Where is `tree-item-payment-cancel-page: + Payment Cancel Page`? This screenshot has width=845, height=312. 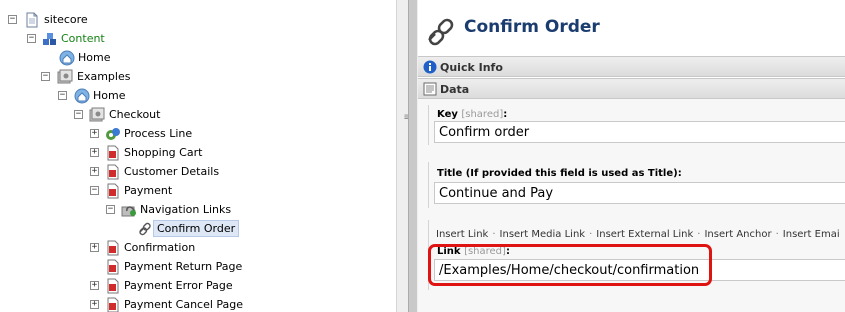
tree-item-payment-cancel-page: + Payment Cancel Page is located at coordinates (198, 304).